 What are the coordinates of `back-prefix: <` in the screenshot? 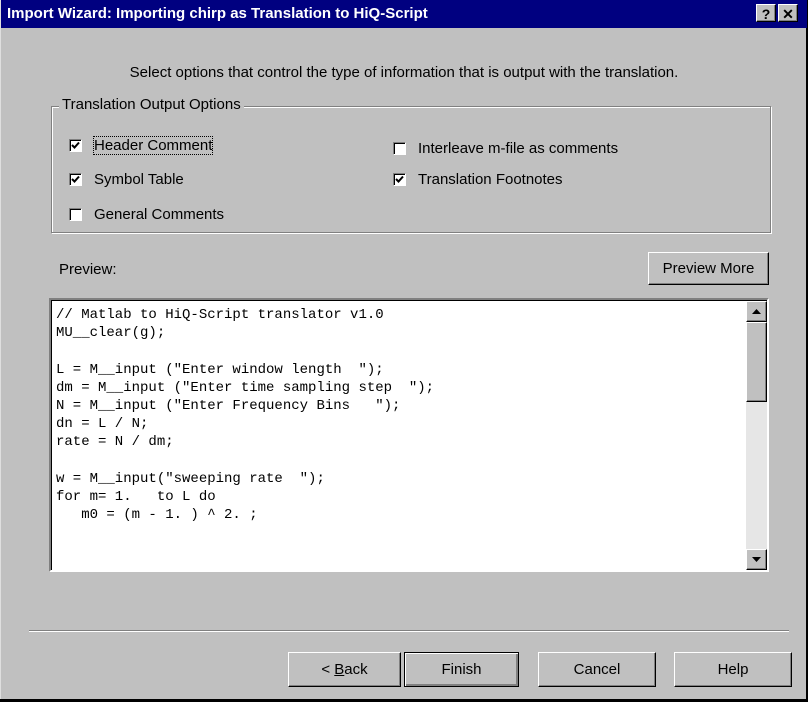 It's located at (328, 669).